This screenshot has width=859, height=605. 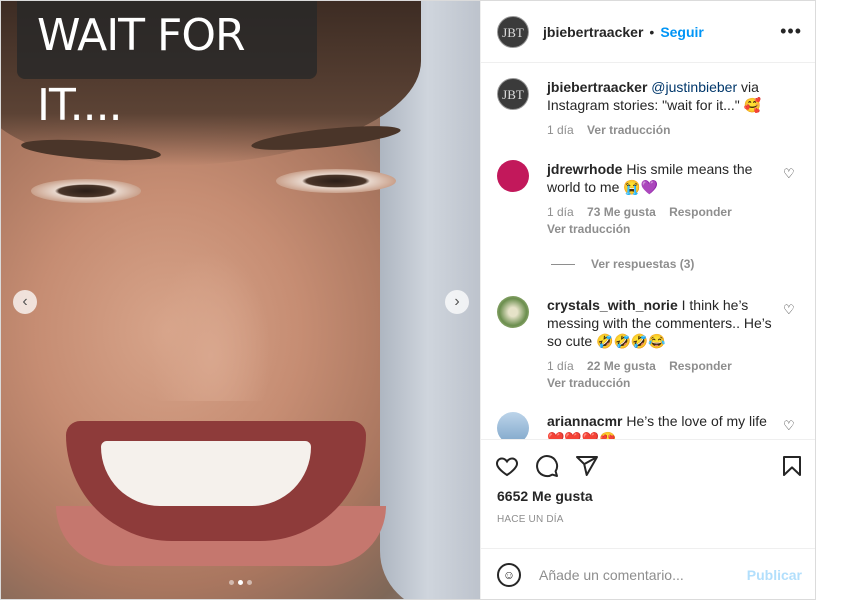 I want to click on post-actions: 6652 Me gusta HACE UN DÍA, so click(x=648, y=482).